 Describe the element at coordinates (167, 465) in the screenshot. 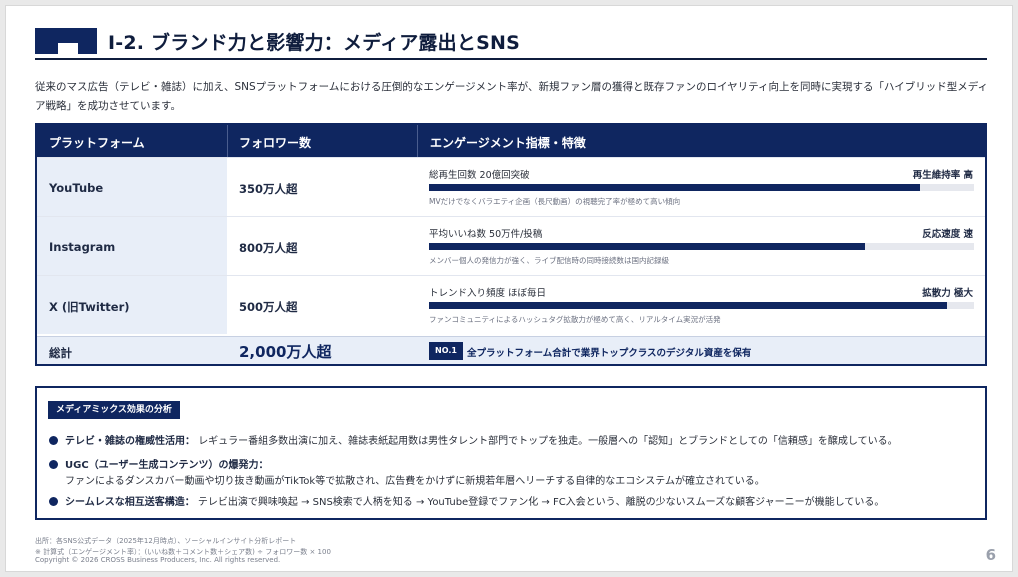

I see `item-title: UGC（ユーザー生成コンテンツ）の爆発力：` at that location.